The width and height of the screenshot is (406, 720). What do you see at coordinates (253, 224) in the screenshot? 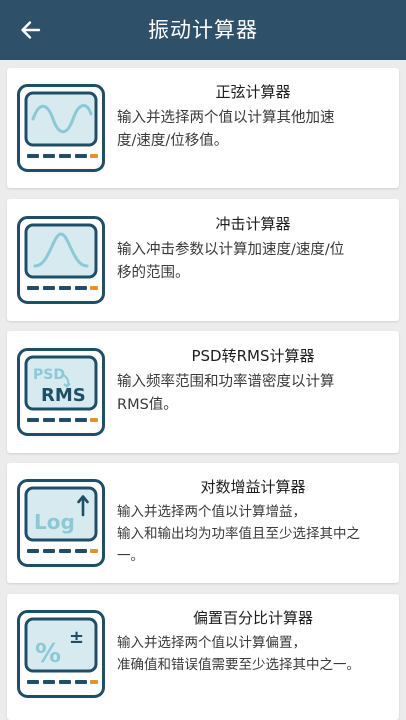
I see `card-title: 冲击计算器` at bounding box center [253, 224].